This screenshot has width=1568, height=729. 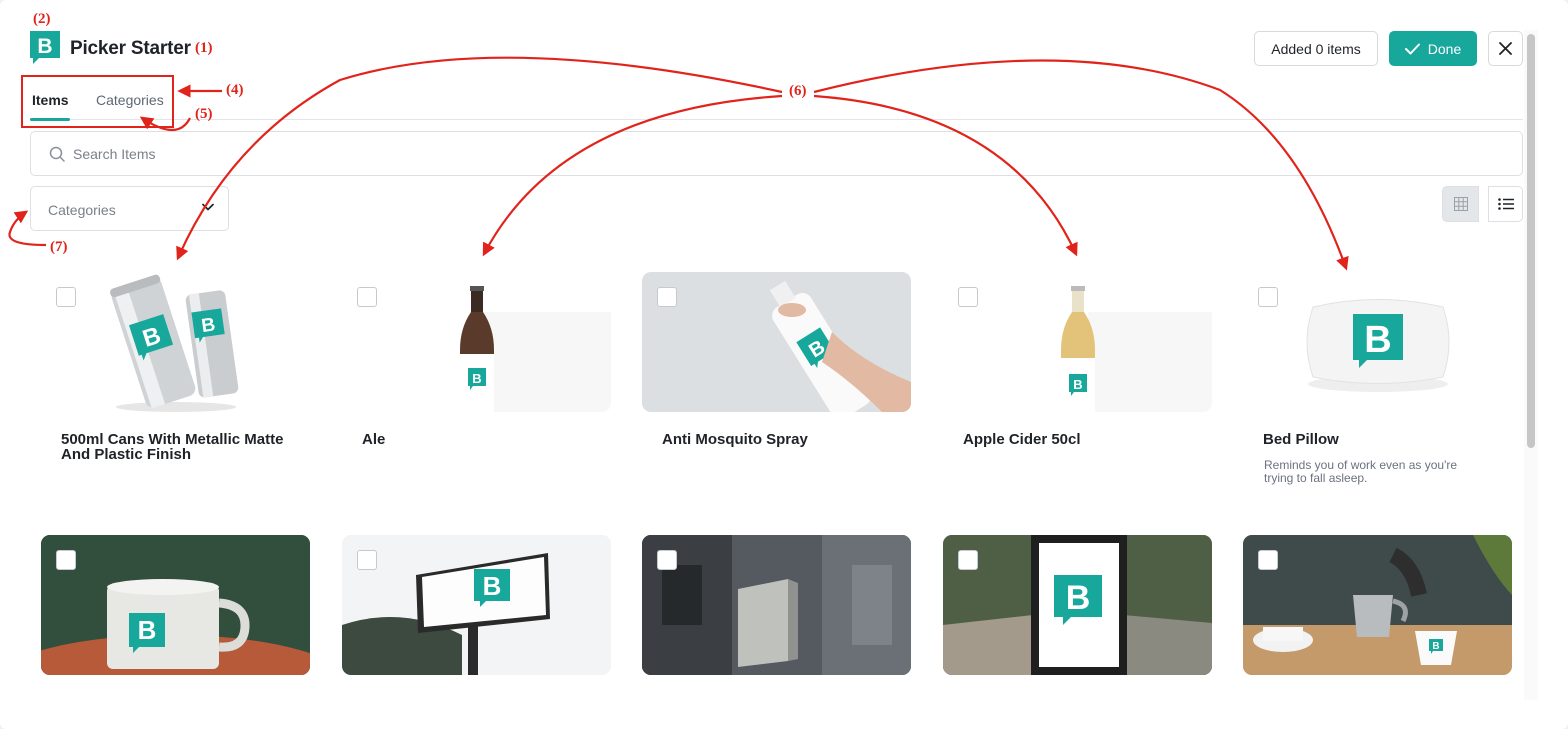 What do you see at coordinates (82, 210) in the screenshot?
I see `categories-dropdown-label: Categories` at bounding box center [82, 210].